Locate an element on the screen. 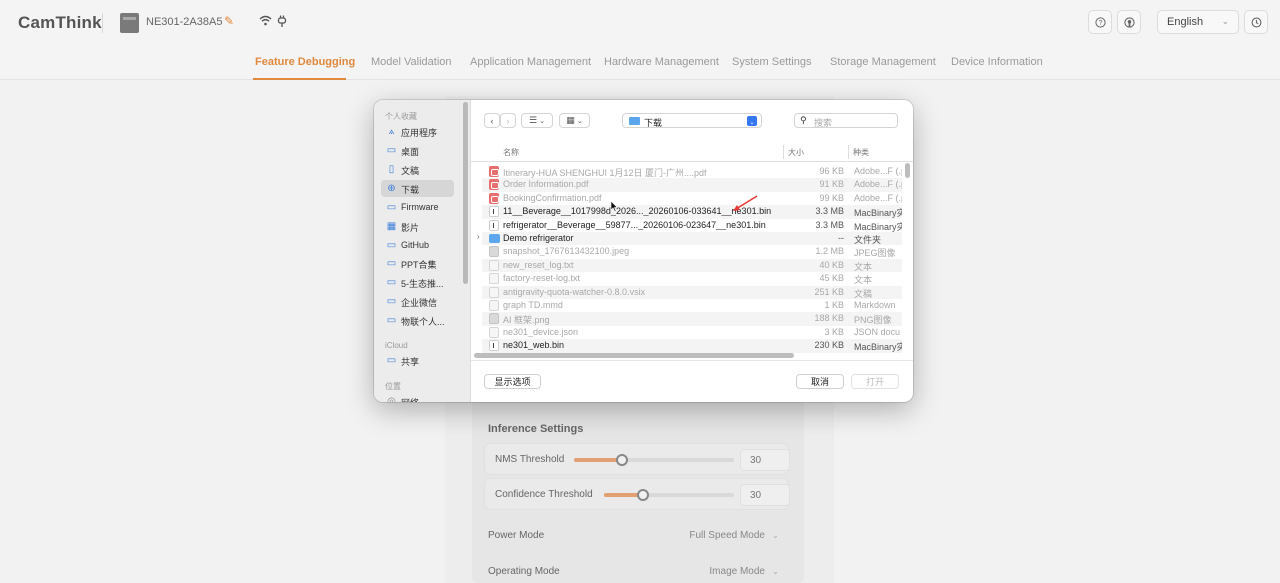 Image resolution: width=1280 pixels, height=583 pixels. confidence-threshold-slider is located at coordinates (669, 495).